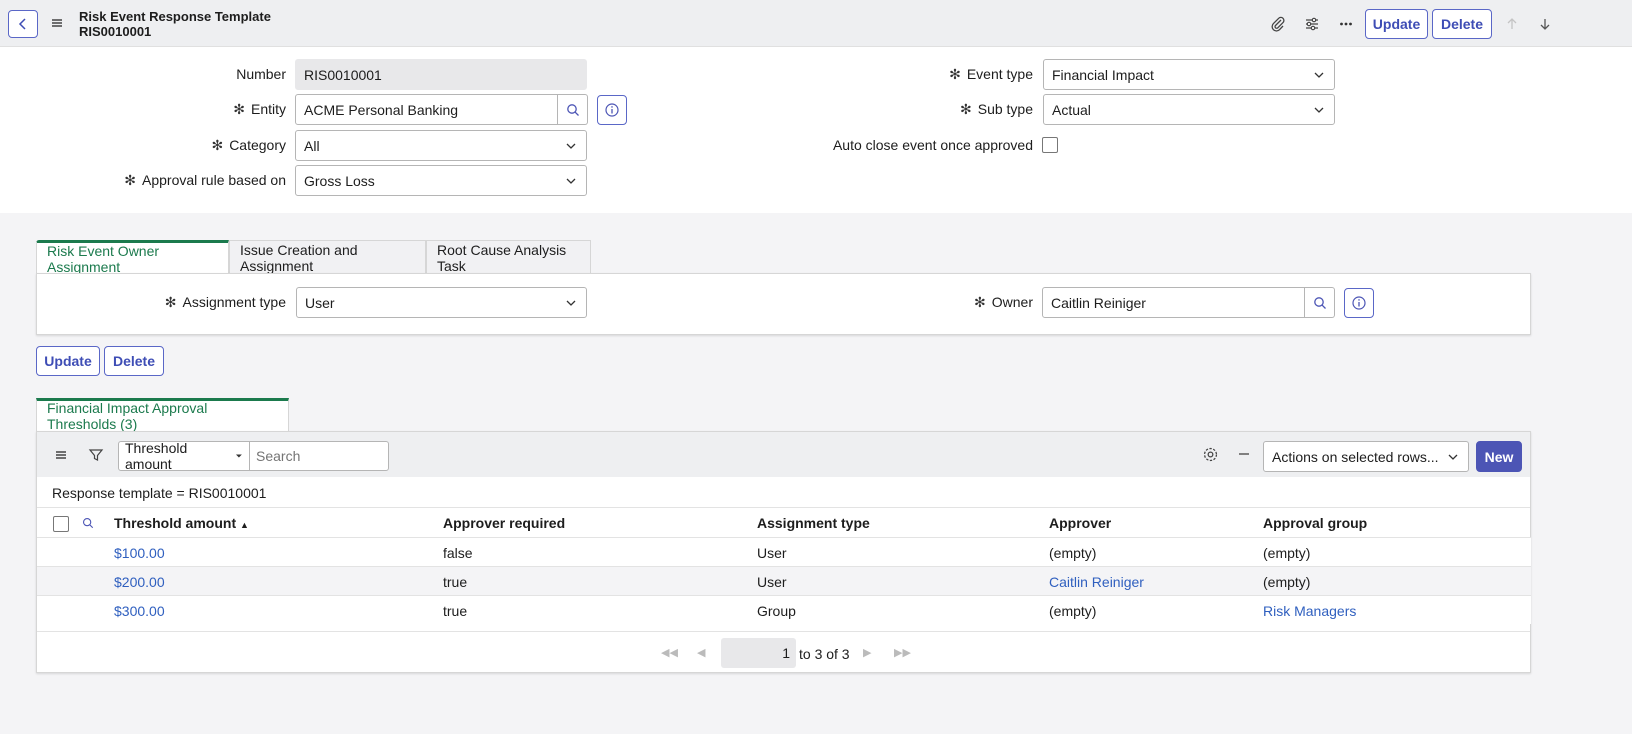  I want to click on approver-required-cell: false, so click(458, 553).